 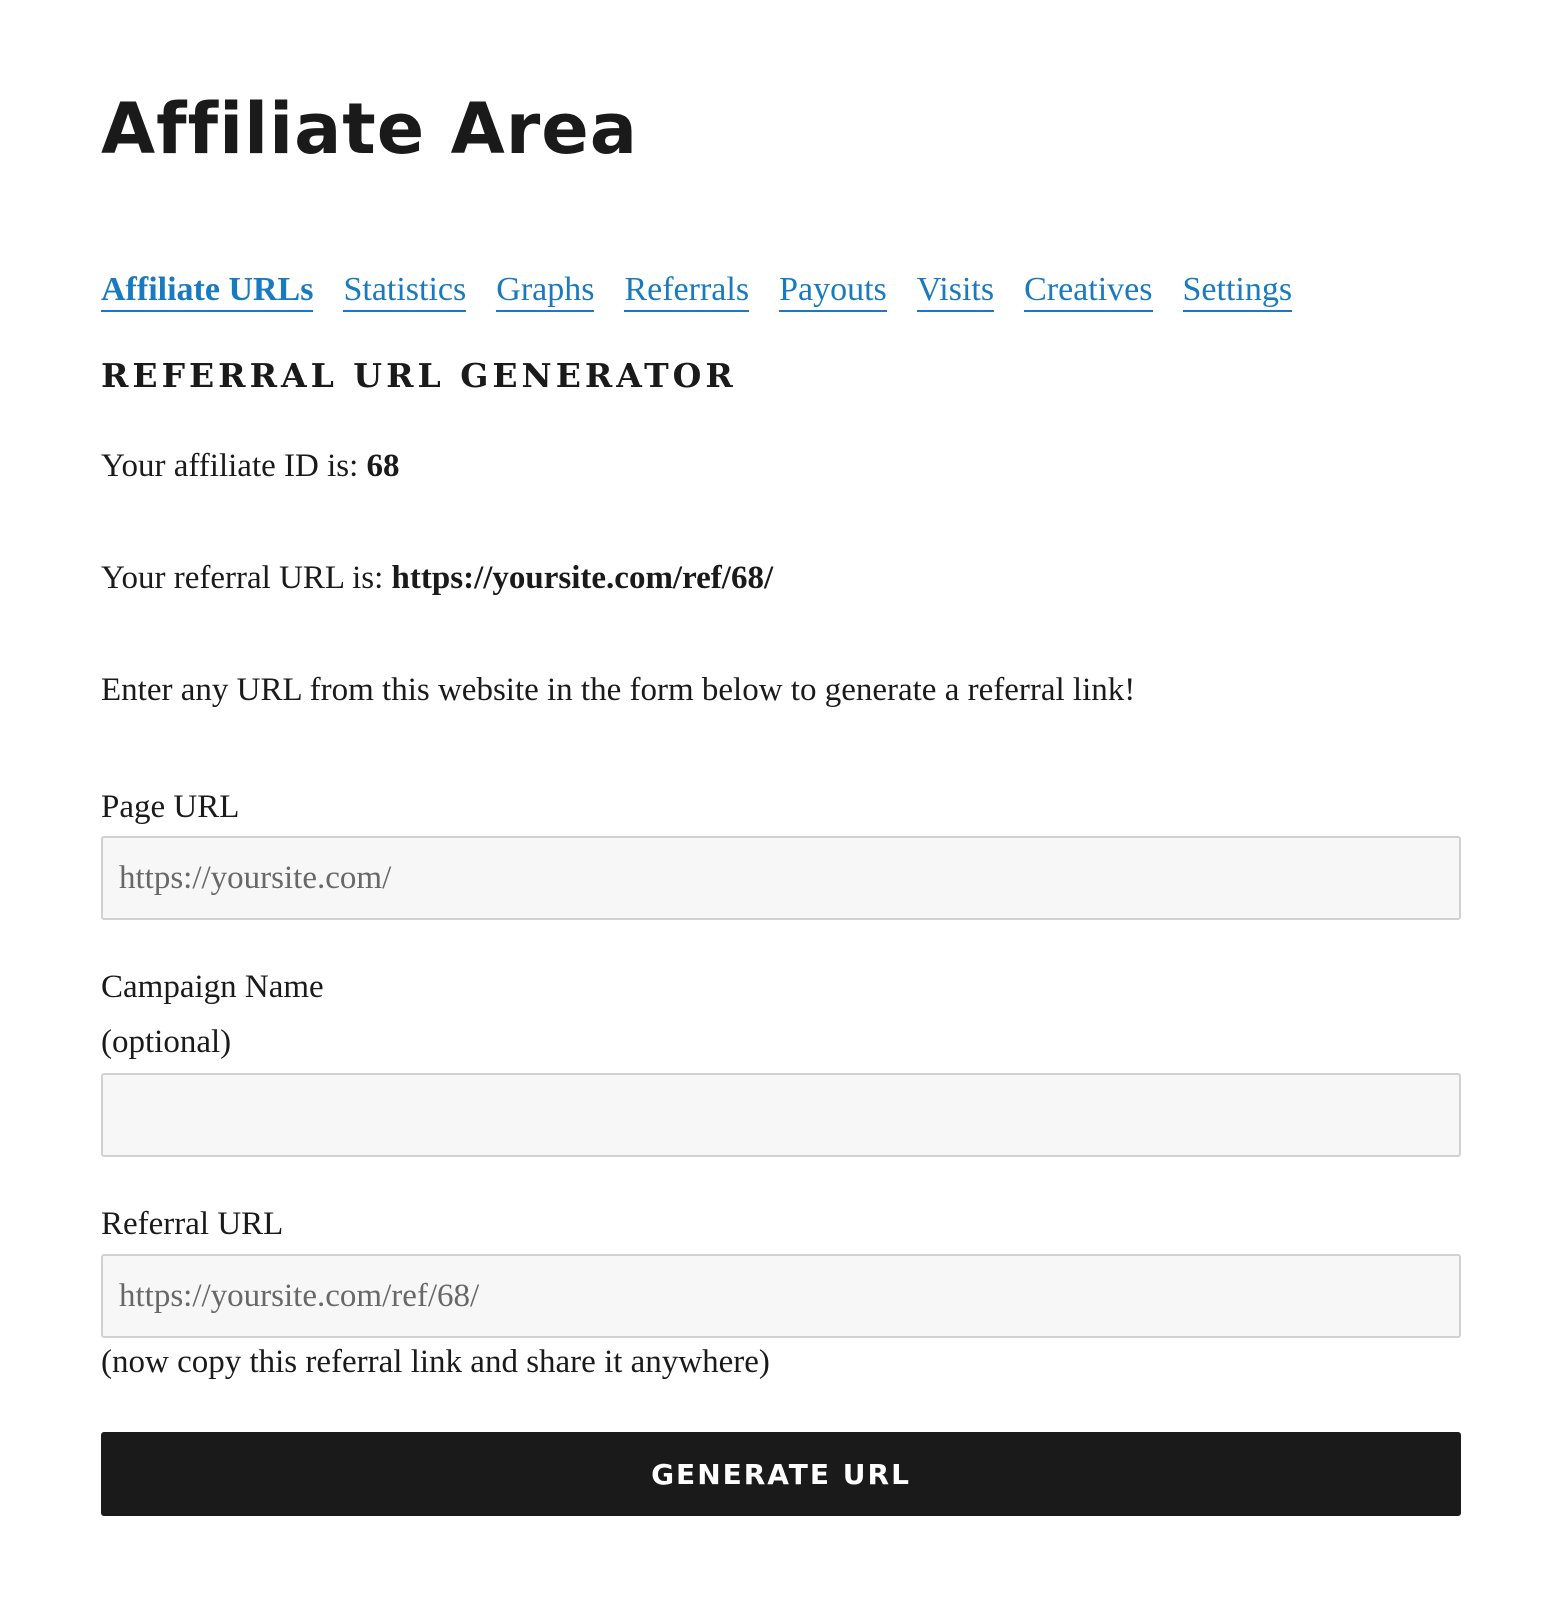 What do you see at coordinates (192, 1224) in the screenshot?
I see `referral-url-label: Referral URL` at bounding box center [192, 1224].